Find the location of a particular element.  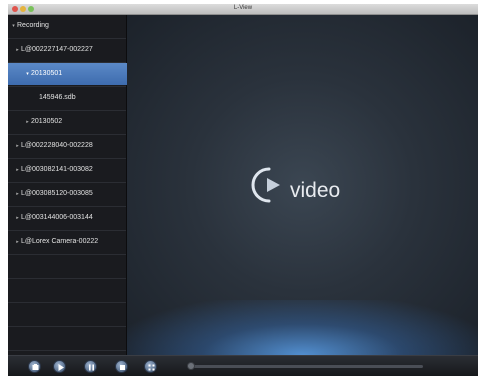

tree-item: ▸ L@002228040-002228 is located at coordinates (70, 146).